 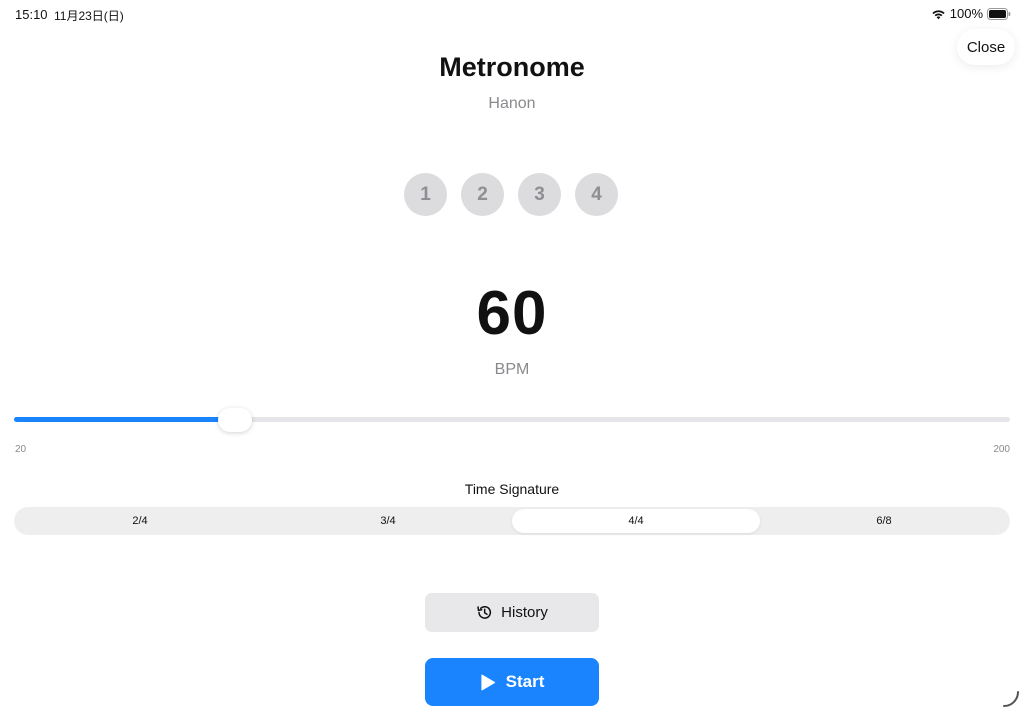 What do you see at coordinates (525, 681) in the screenshot?
I see `start-button-label: Start` at bounding box center [525, 681].